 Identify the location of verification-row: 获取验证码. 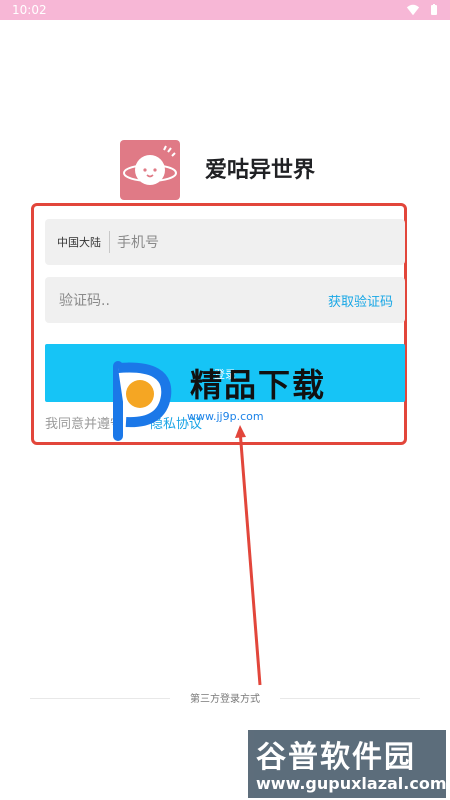
(225, 300).